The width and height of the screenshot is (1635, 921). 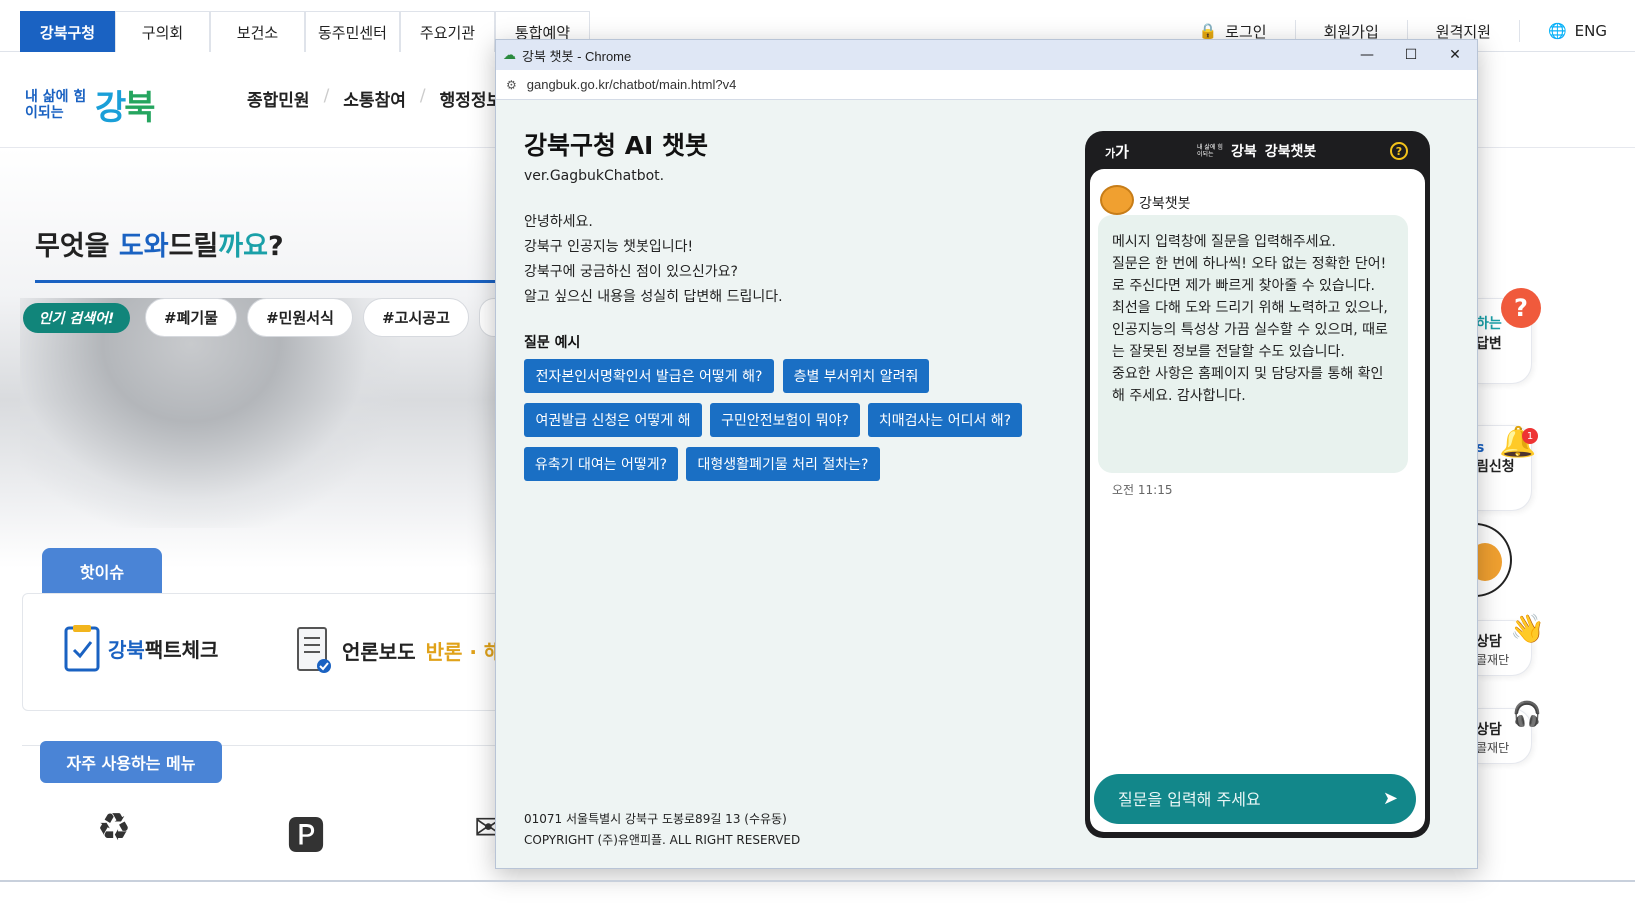 What do you see at coordinates (558, 222) in the screenshot?
I see `intro-line: 안녕하세요.` at bounding box center [558, 222].